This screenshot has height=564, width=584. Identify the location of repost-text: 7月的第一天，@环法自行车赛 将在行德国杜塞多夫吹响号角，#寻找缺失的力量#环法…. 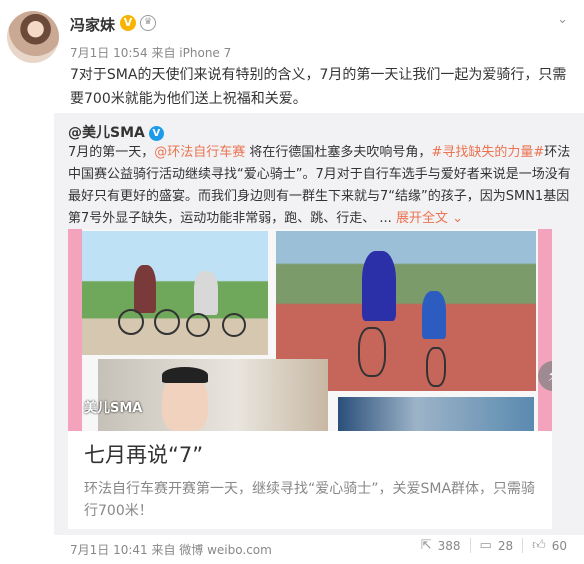
(323, 186).